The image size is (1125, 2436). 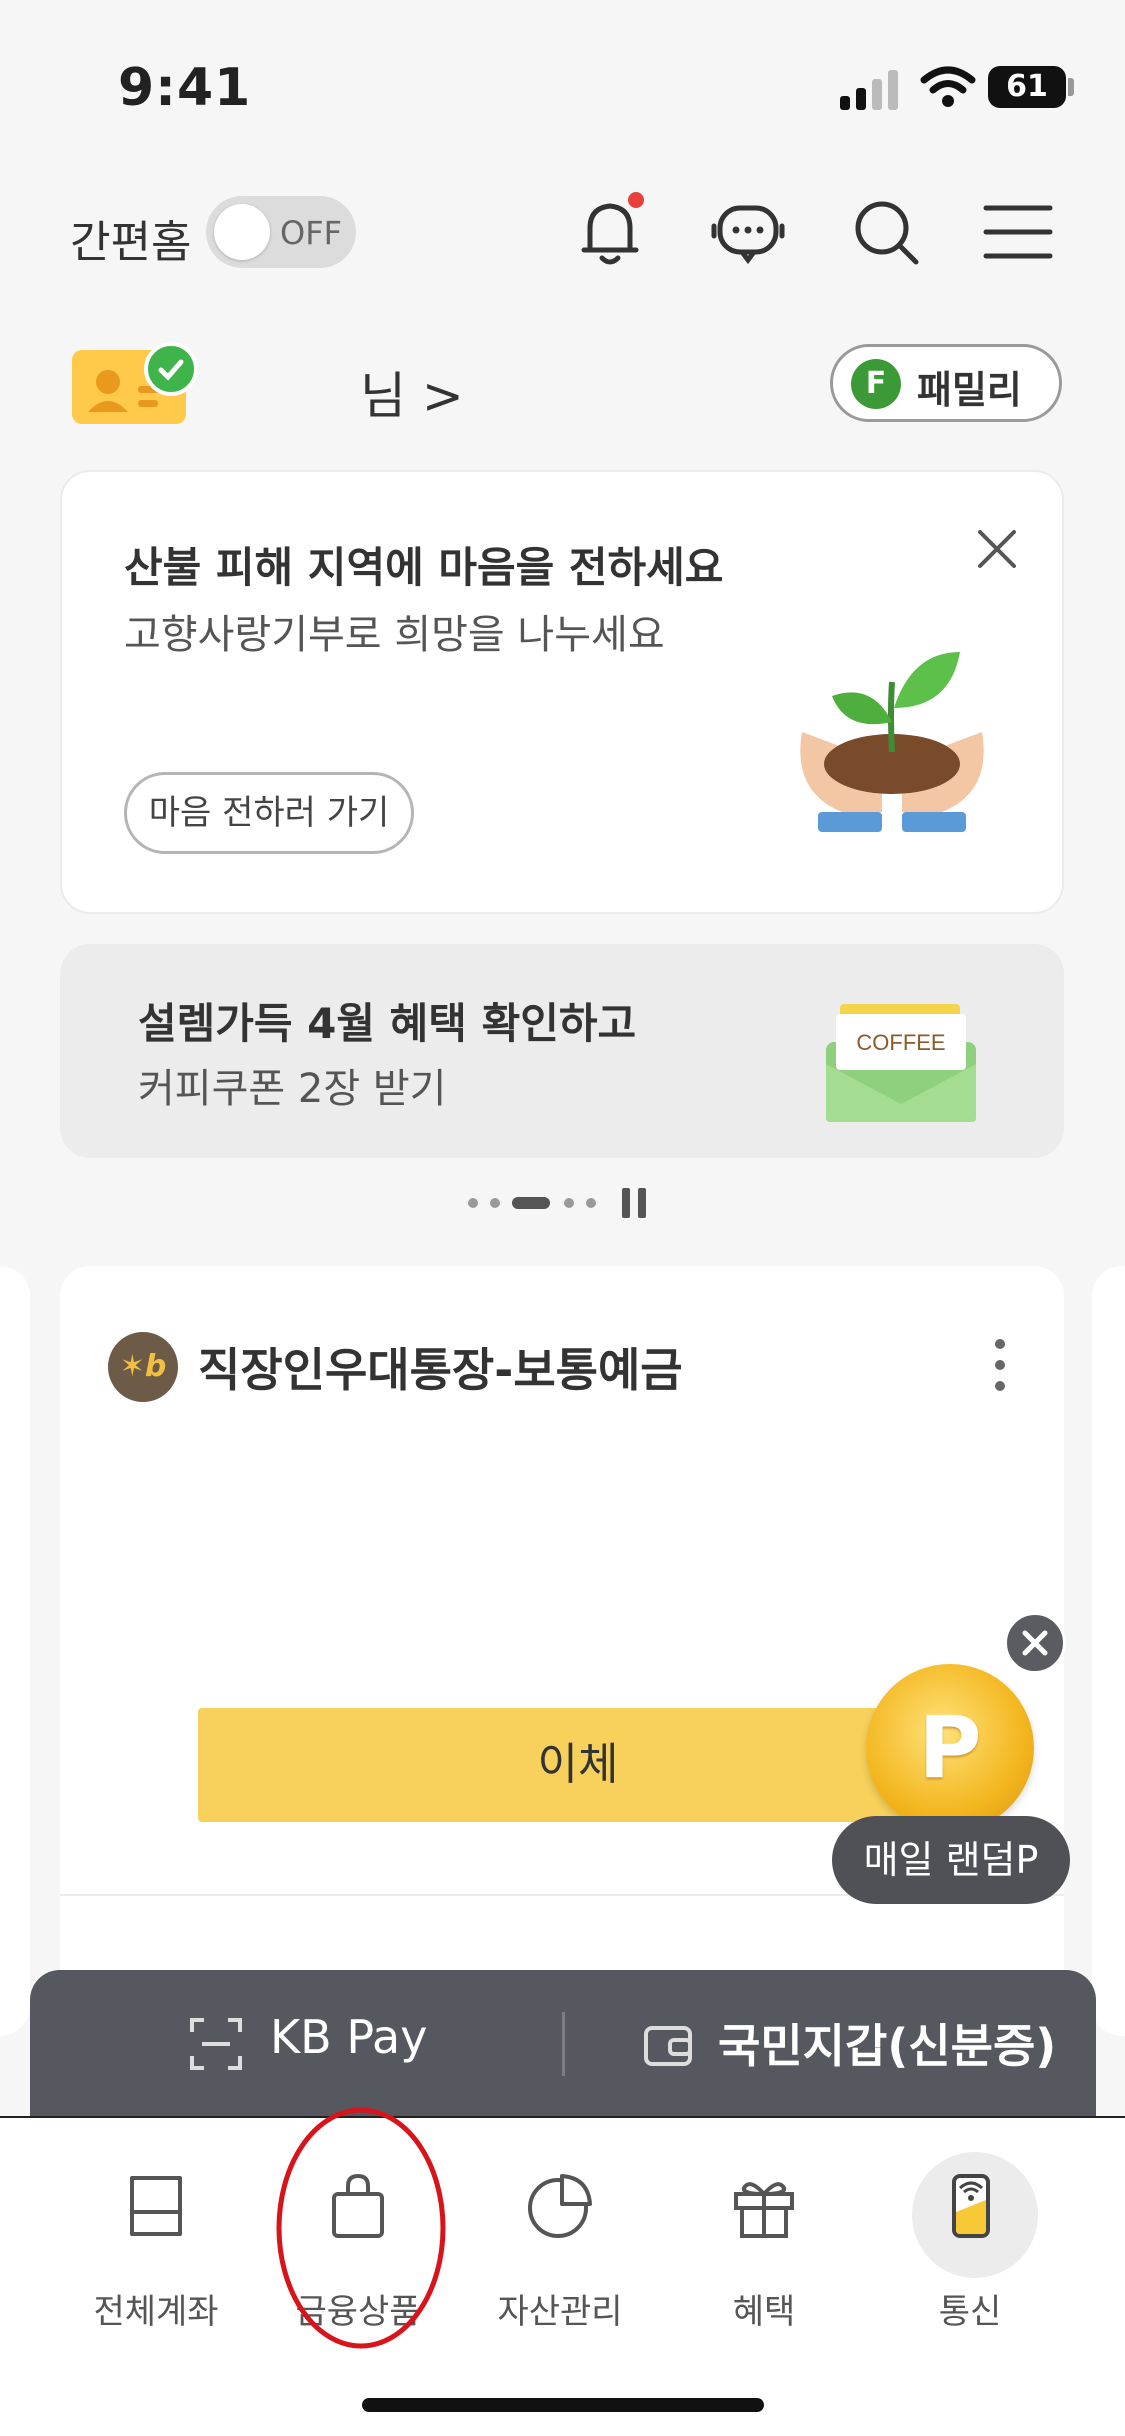 I want to click on coin-letter: P, so click(x=950, y=1748).